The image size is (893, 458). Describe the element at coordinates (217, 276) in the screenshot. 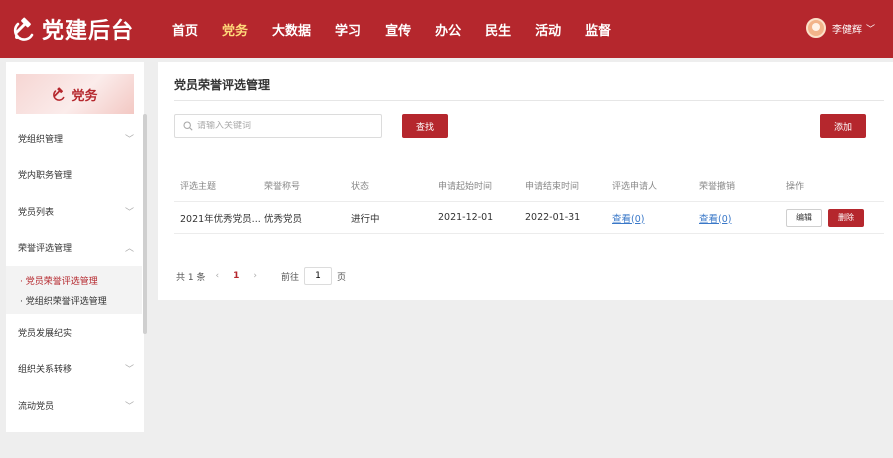

I see `prev-page-icon: ‹` at that location.